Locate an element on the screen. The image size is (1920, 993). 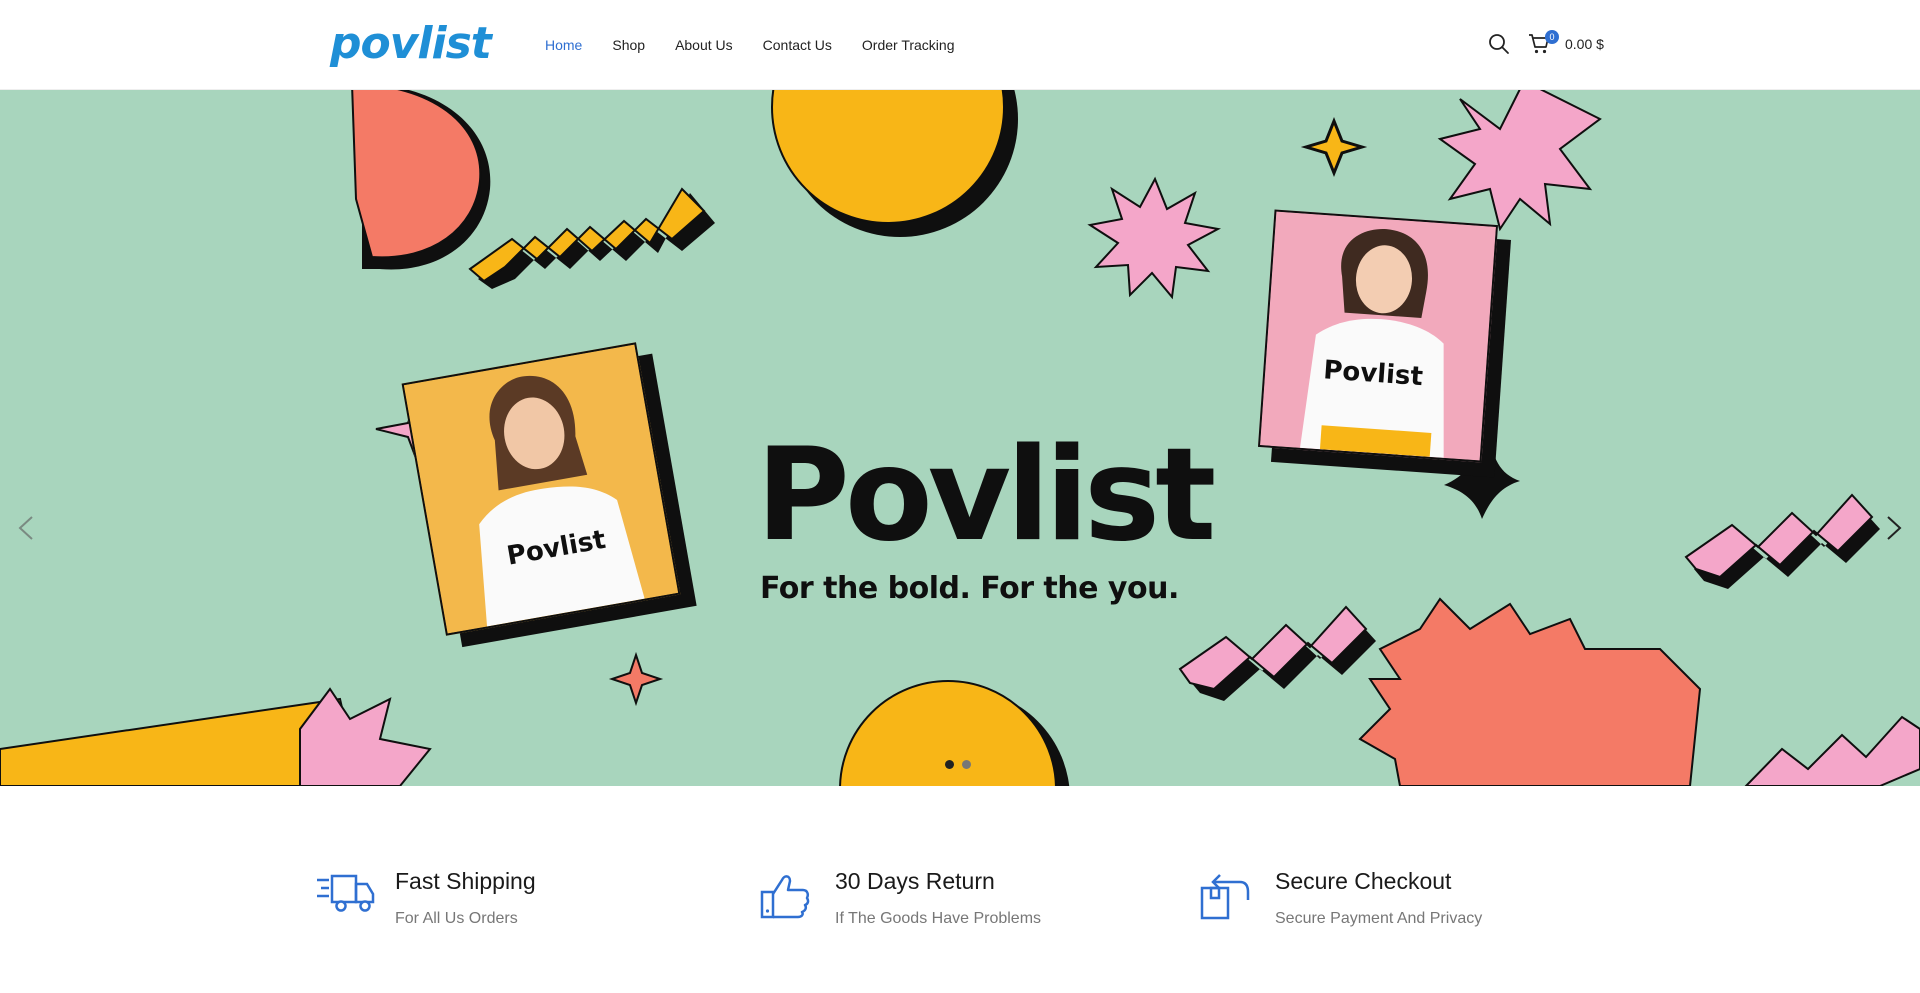
hero-subtitle: For the bold. For the you. is located at coordinates (969, 588).